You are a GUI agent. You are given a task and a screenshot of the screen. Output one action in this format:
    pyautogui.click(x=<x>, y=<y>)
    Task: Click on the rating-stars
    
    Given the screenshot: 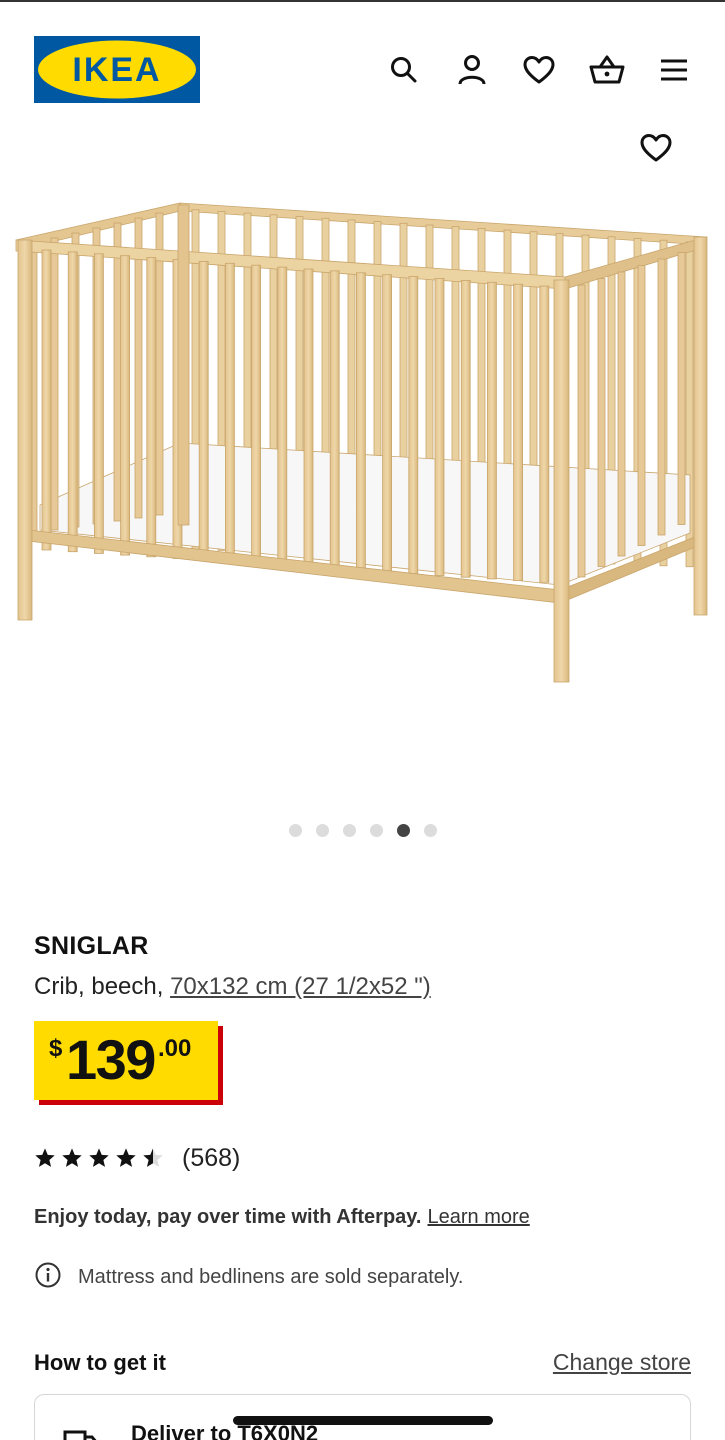 What is the action you would take?
    pyautogui.click(x=99, y=1158)
    